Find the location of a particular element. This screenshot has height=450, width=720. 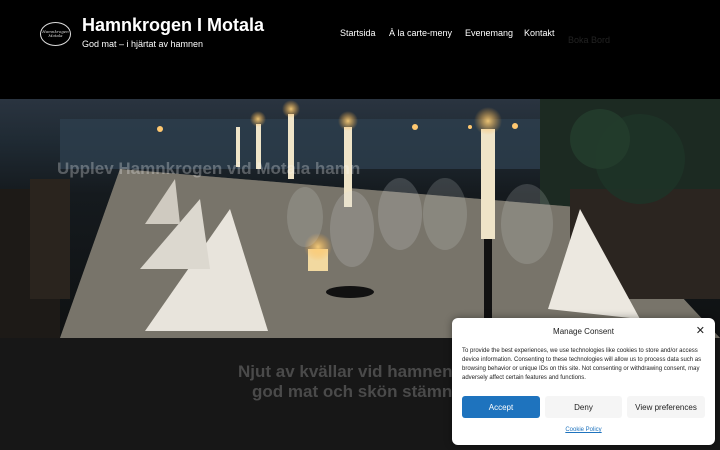

site-tagline: God mat – i hjärtat av hamnen is located at coordinates (143, 44).